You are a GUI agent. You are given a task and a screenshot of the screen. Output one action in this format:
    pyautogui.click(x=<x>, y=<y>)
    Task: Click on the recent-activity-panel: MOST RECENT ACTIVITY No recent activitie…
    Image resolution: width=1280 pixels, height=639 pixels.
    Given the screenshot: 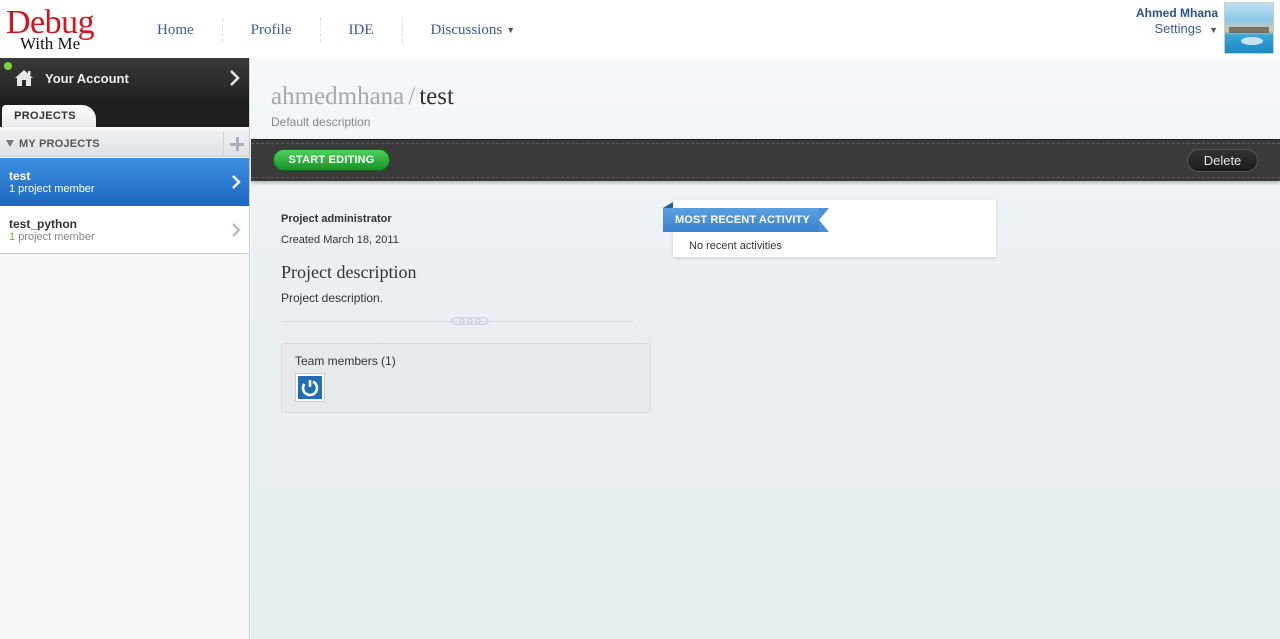 What is the action you would take?
    pyautogui.click(x=829, y=228)
    